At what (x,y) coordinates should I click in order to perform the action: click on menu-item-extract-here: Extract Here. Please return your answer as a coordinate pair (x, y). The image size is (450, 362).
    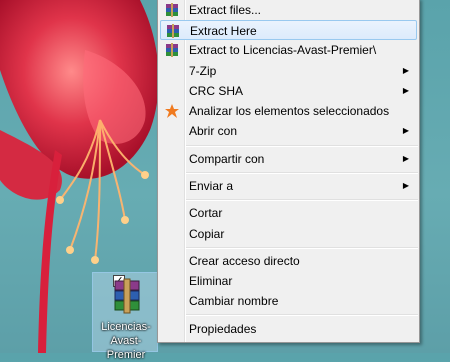
    Looking at the image, I should click on (288, 30).